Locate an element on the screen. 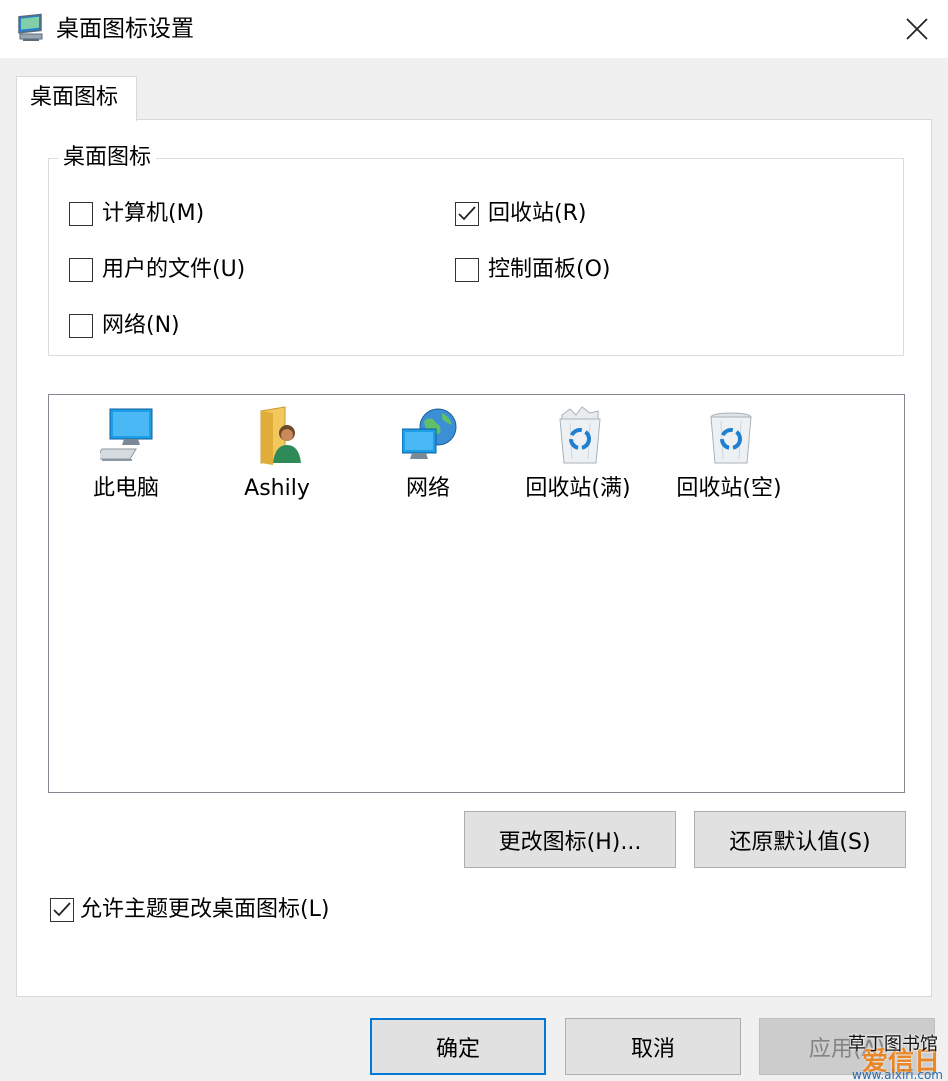  tab-label: 桌面图标 is located at coordinates (74, 97).